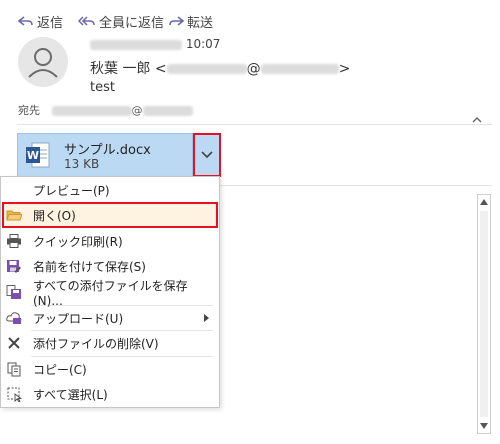  What do you see at coordinates (102, 87) in the screenshot?
I see `message-subject: test` at bounding box center [102, 87].